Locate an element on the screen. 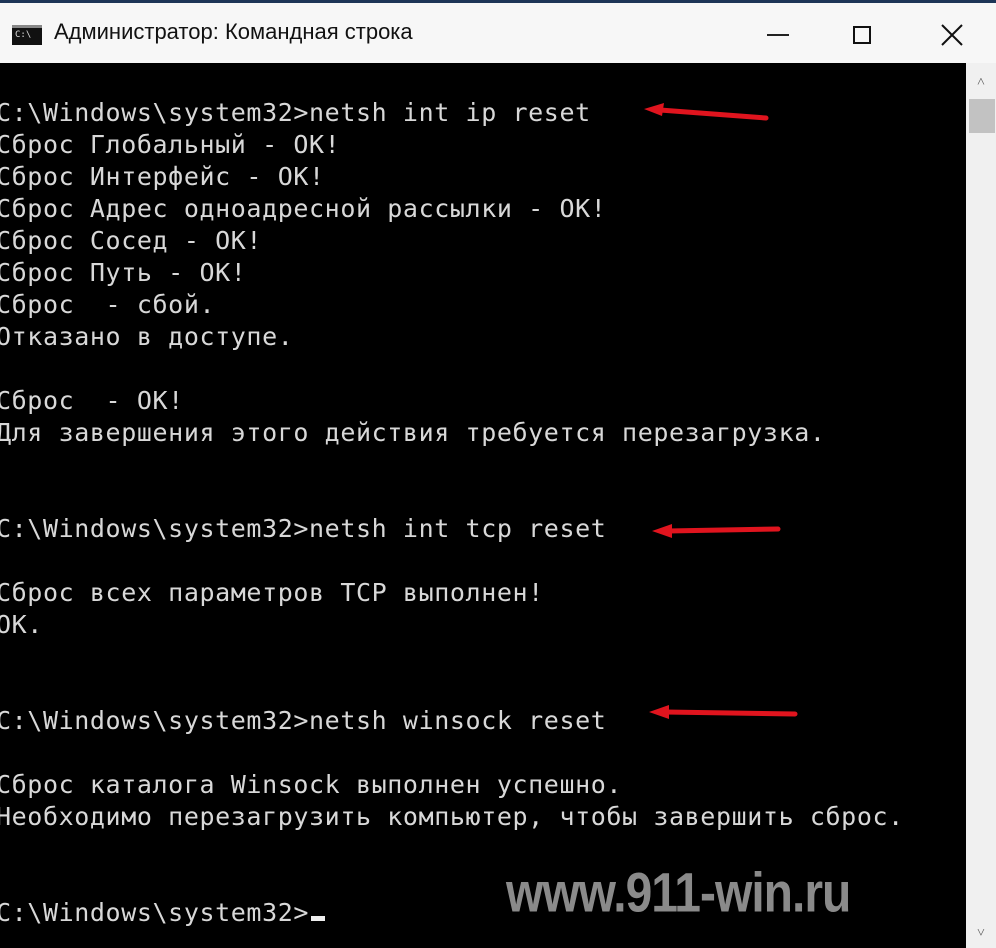  minimize-button is located at coordinates (778, 35).